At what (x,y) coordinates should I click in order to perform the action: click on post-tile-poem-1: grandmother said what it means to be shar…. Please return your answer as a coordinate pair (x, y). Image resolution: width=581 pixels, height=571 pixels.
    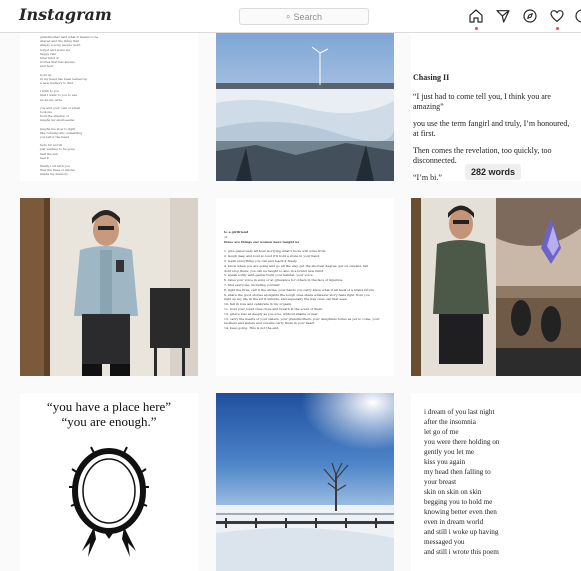
    Looking at the image, I should click on (109, 107).